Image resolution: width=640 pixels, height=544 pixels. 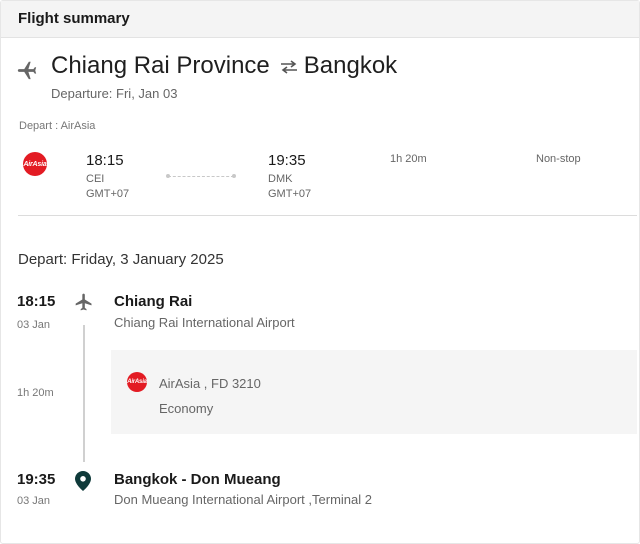 What do you see at coordinates (327, 215) in the screenshot?
I see `divider` at bounding box center [327, 215].